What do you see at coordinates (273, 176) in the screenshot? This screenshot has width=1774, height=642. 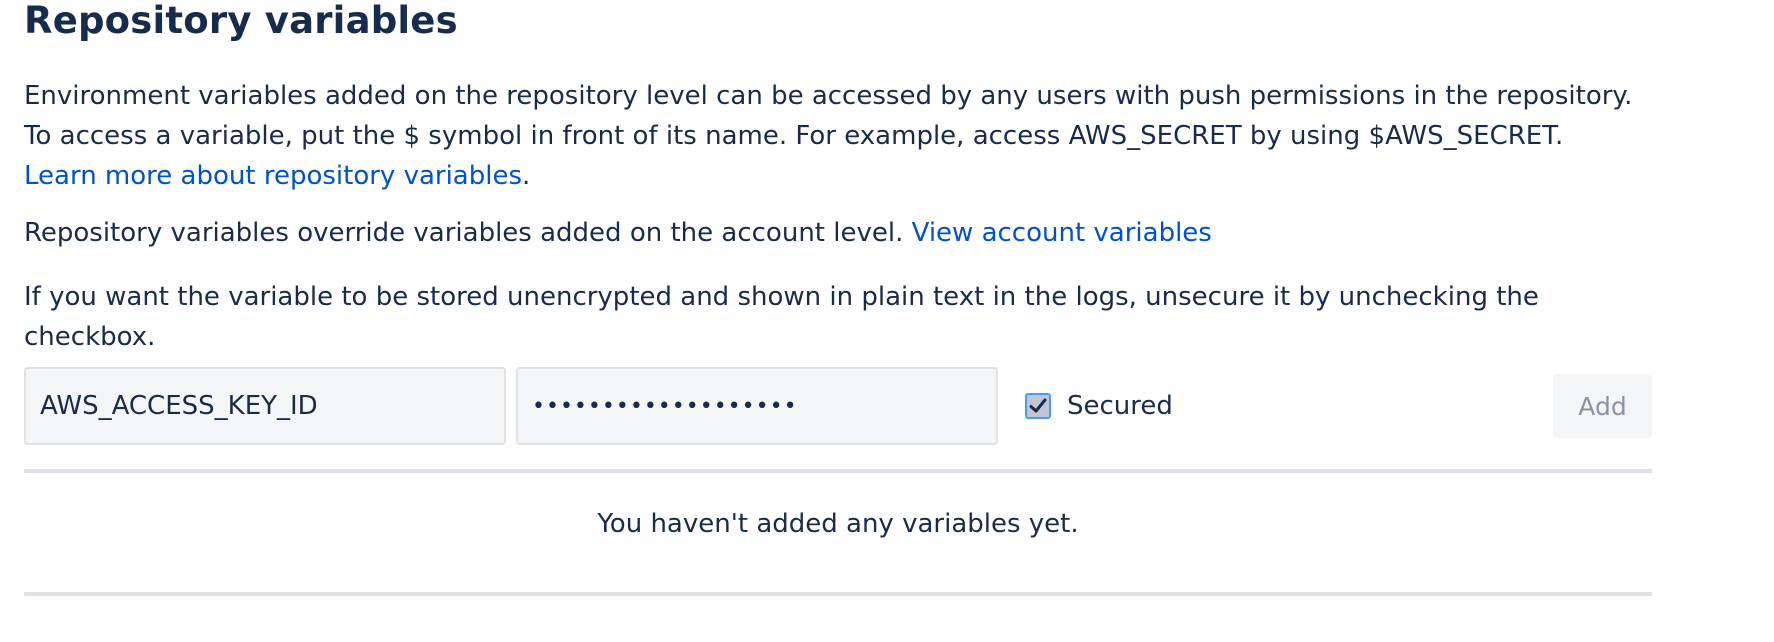 I see `learn-more-link: Learn more about repository variables` at bounding box center [273, 176].